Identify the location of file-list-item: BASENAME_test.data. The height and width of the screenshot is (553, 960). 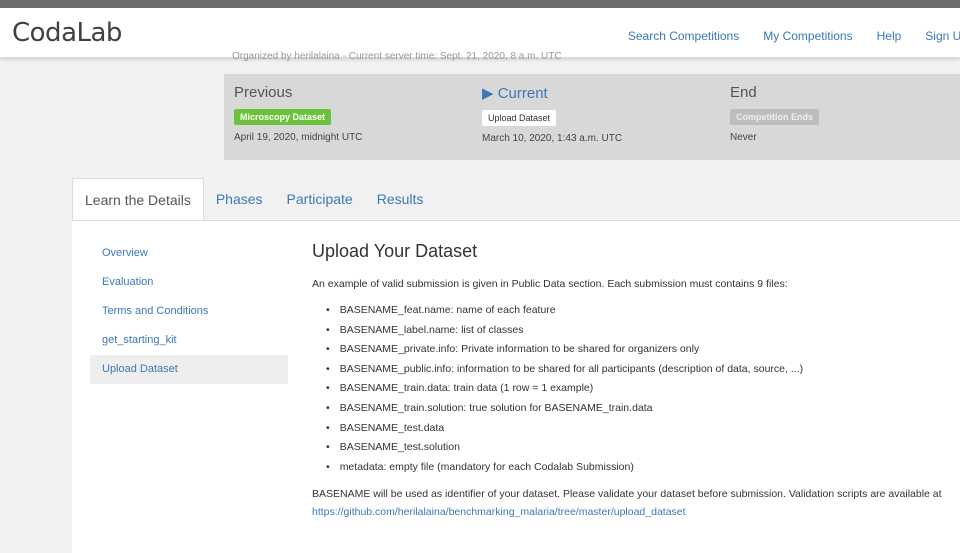
(634, 429).